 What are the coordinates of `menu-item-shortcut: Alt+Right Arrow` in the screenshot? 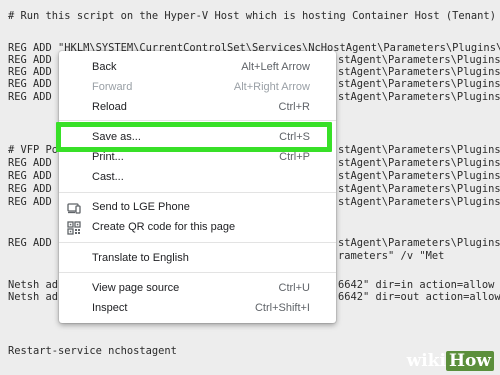 It's located at (271, 87).